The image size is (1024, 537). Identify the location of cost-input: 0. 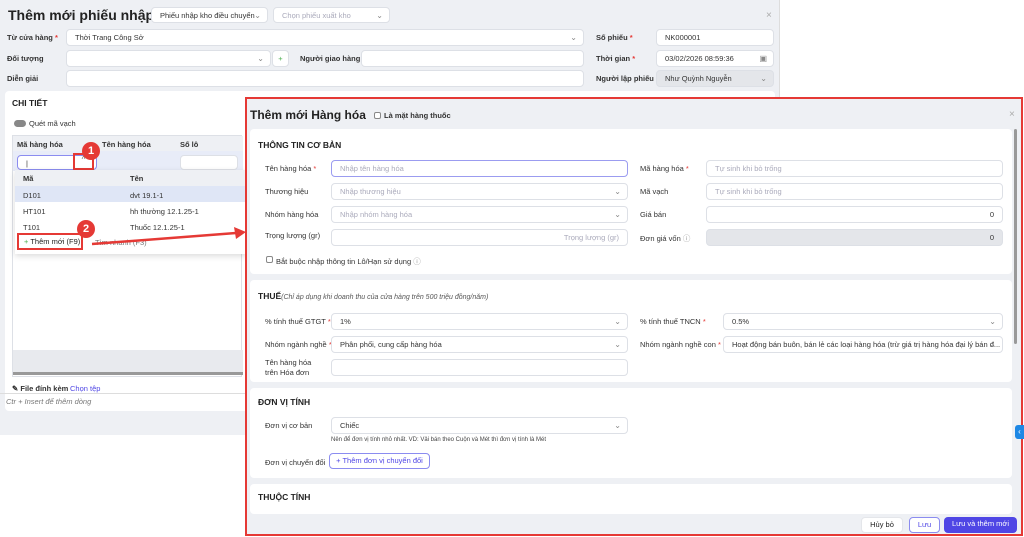
(854, 237).